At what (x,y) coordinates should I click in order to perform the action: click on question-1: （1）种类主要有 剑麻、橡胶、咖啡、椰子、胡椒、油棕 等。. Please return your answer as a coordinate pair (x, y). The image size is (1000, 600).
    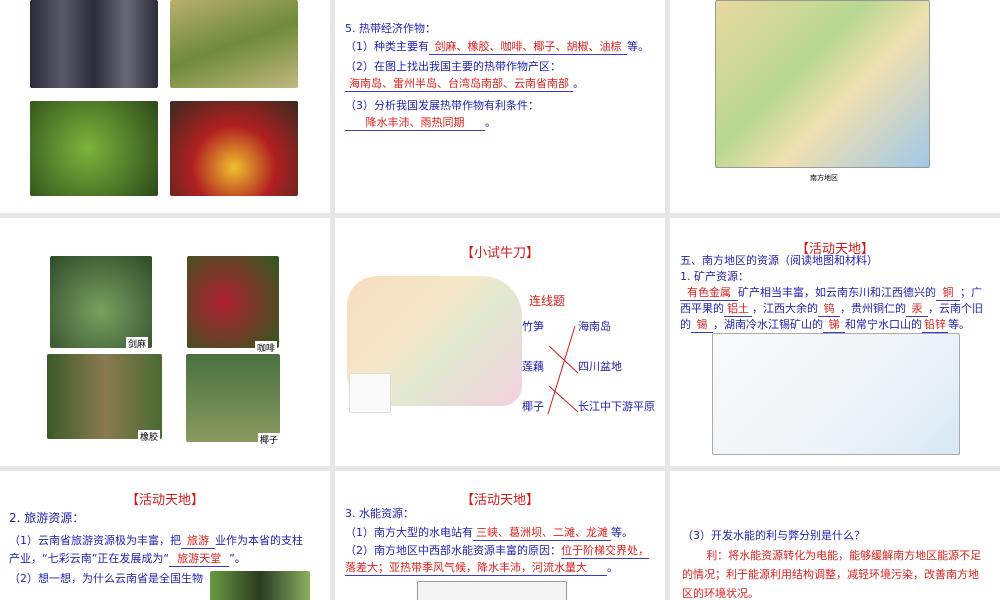
    Looking at the image, I should click on (497, 47).